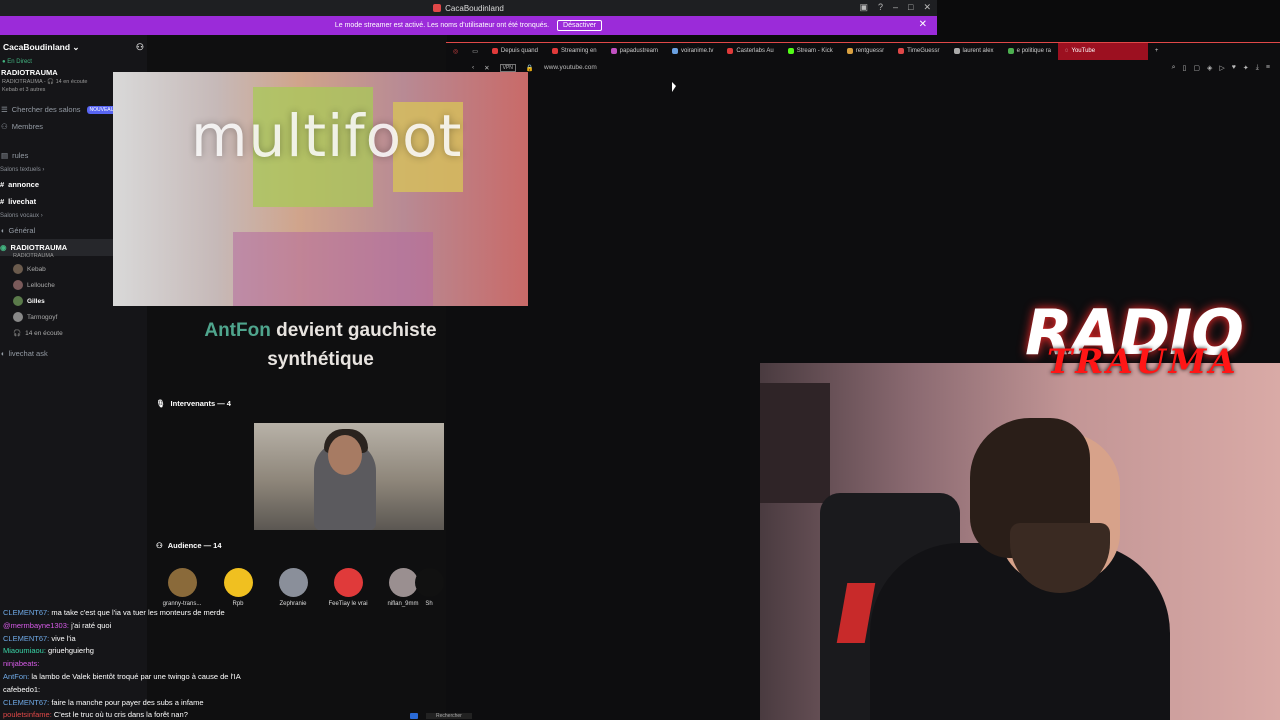  Describe the element at coordinates (923, 51) in the screenshot. I see `tab-label: TimeGuessr` at that location.